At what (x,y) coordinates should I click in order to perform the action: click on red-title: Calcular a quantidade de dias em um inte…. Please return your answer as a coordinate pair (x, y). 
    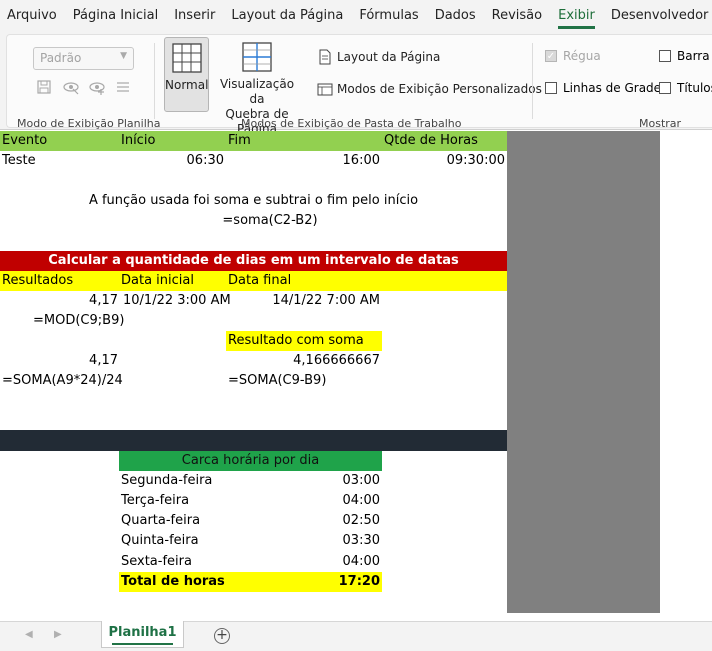
    Looking at the image, I should click on (253, 261).